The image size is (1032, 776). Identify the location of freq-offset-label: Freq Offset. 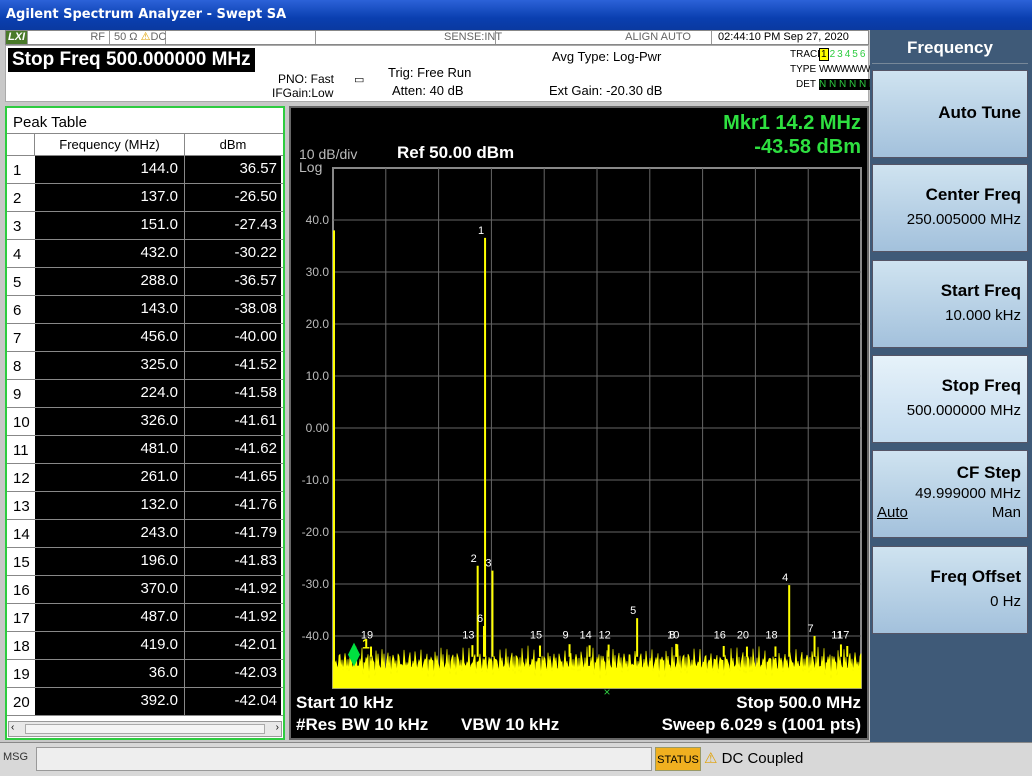
(975, 576).